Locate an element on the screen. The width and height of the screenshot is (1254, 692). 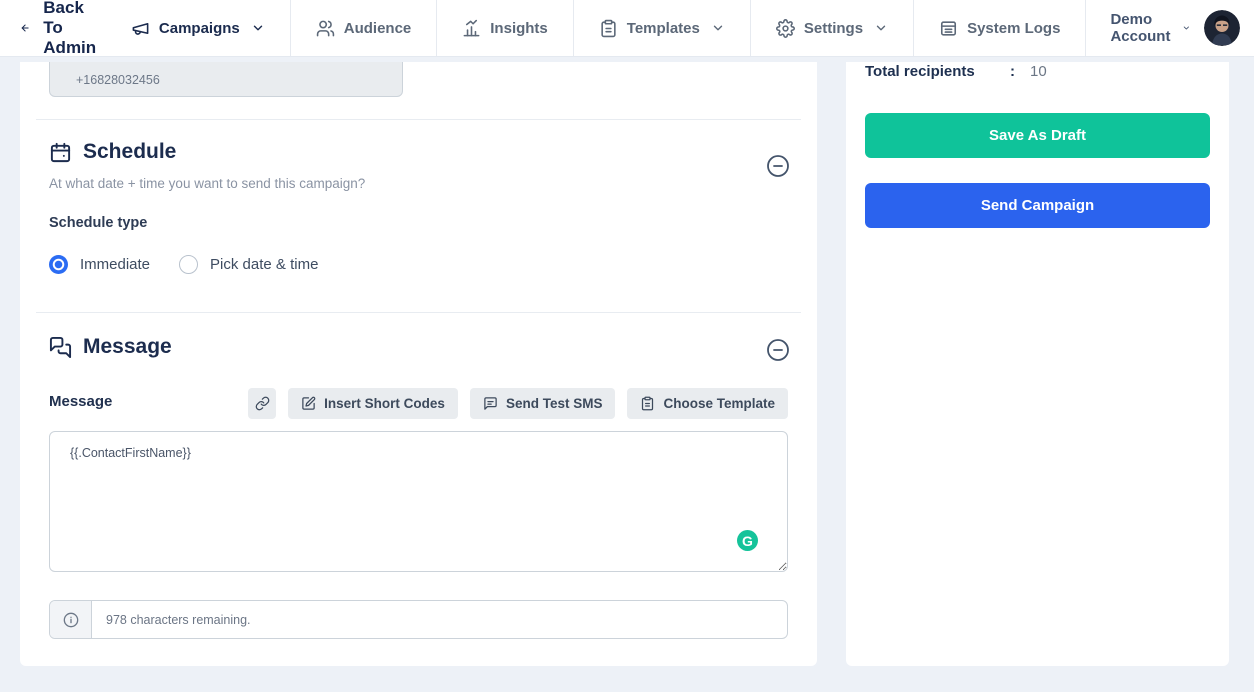
insert-short-codes-label: Insert Short Codes is located at coordinates (384, 403).